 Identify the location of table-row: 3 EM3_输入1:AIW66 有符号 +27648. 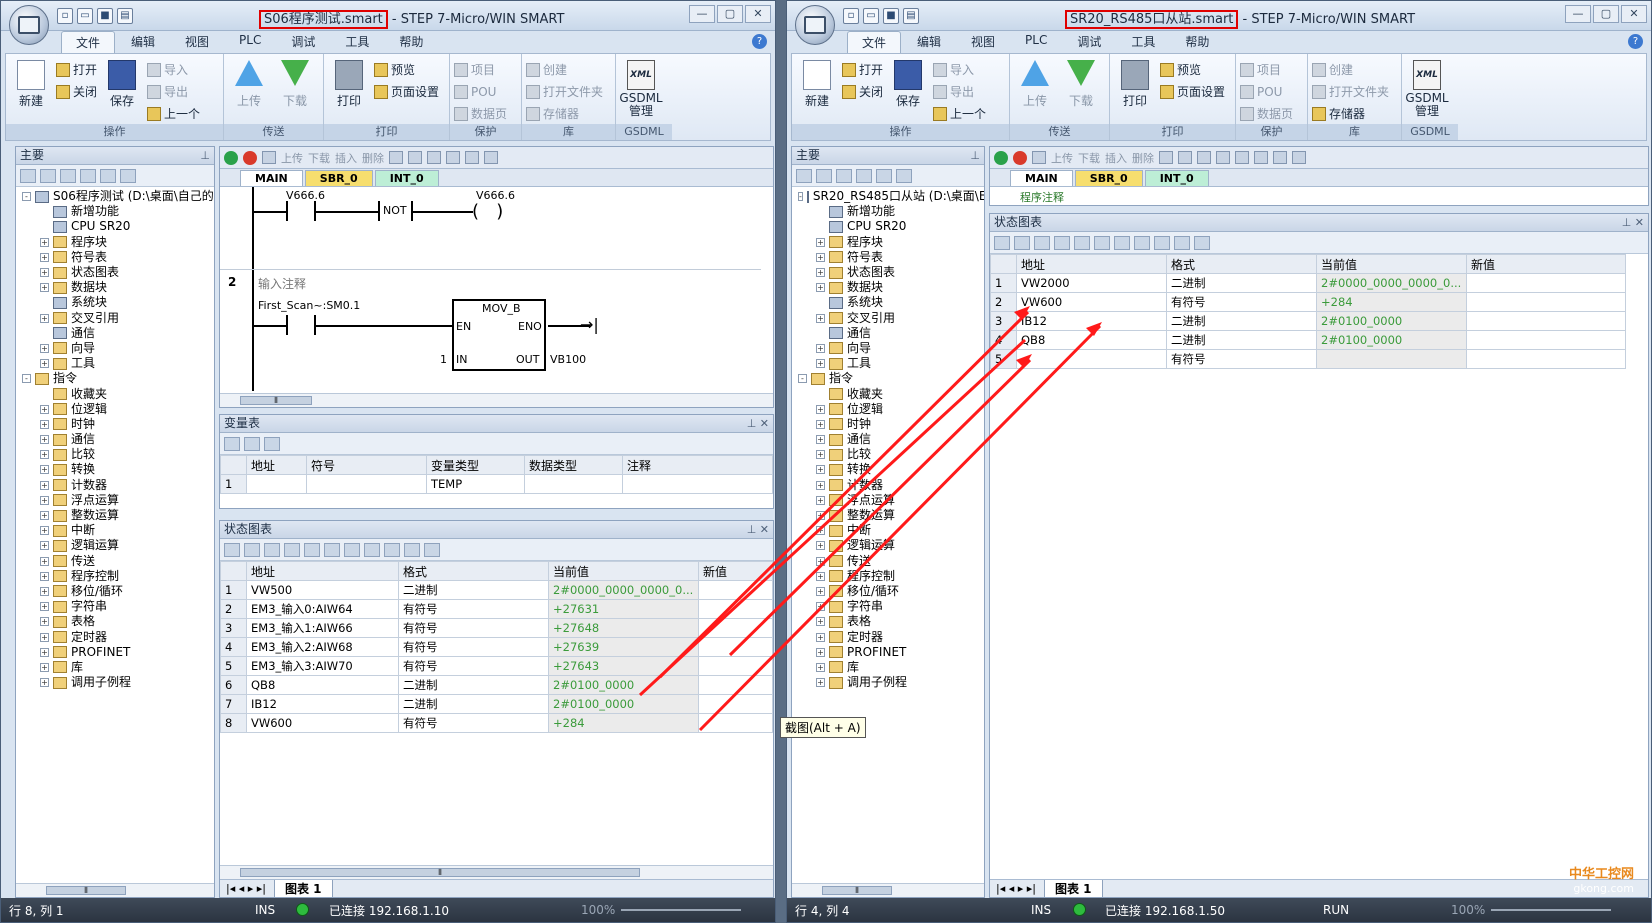
(496, 628).